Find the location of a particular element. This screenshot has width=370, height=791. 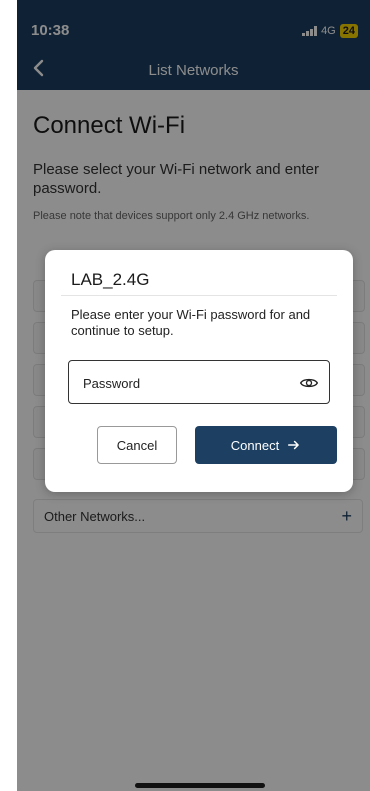

network-name: LAB_2.4G is located at coordinates (110, 279).